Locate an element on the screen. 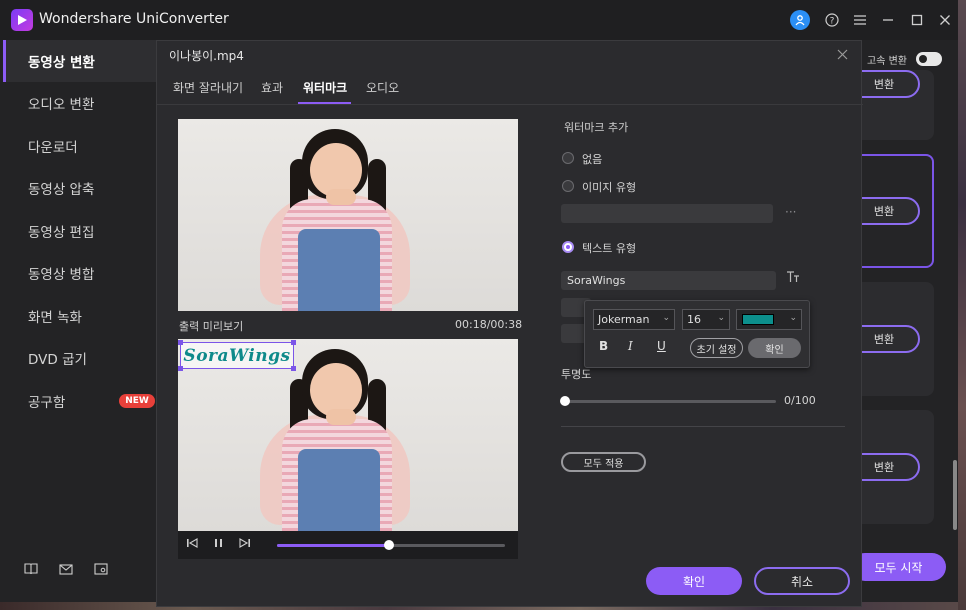  ok-button: 확인 is located at coordinates (694, 581).